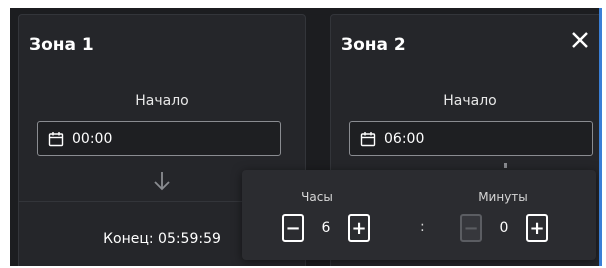  What do you see at coordinates (471, 138) in the screenshot?
I see `start-time-input: 06:00` at bounding box center [471, 138].